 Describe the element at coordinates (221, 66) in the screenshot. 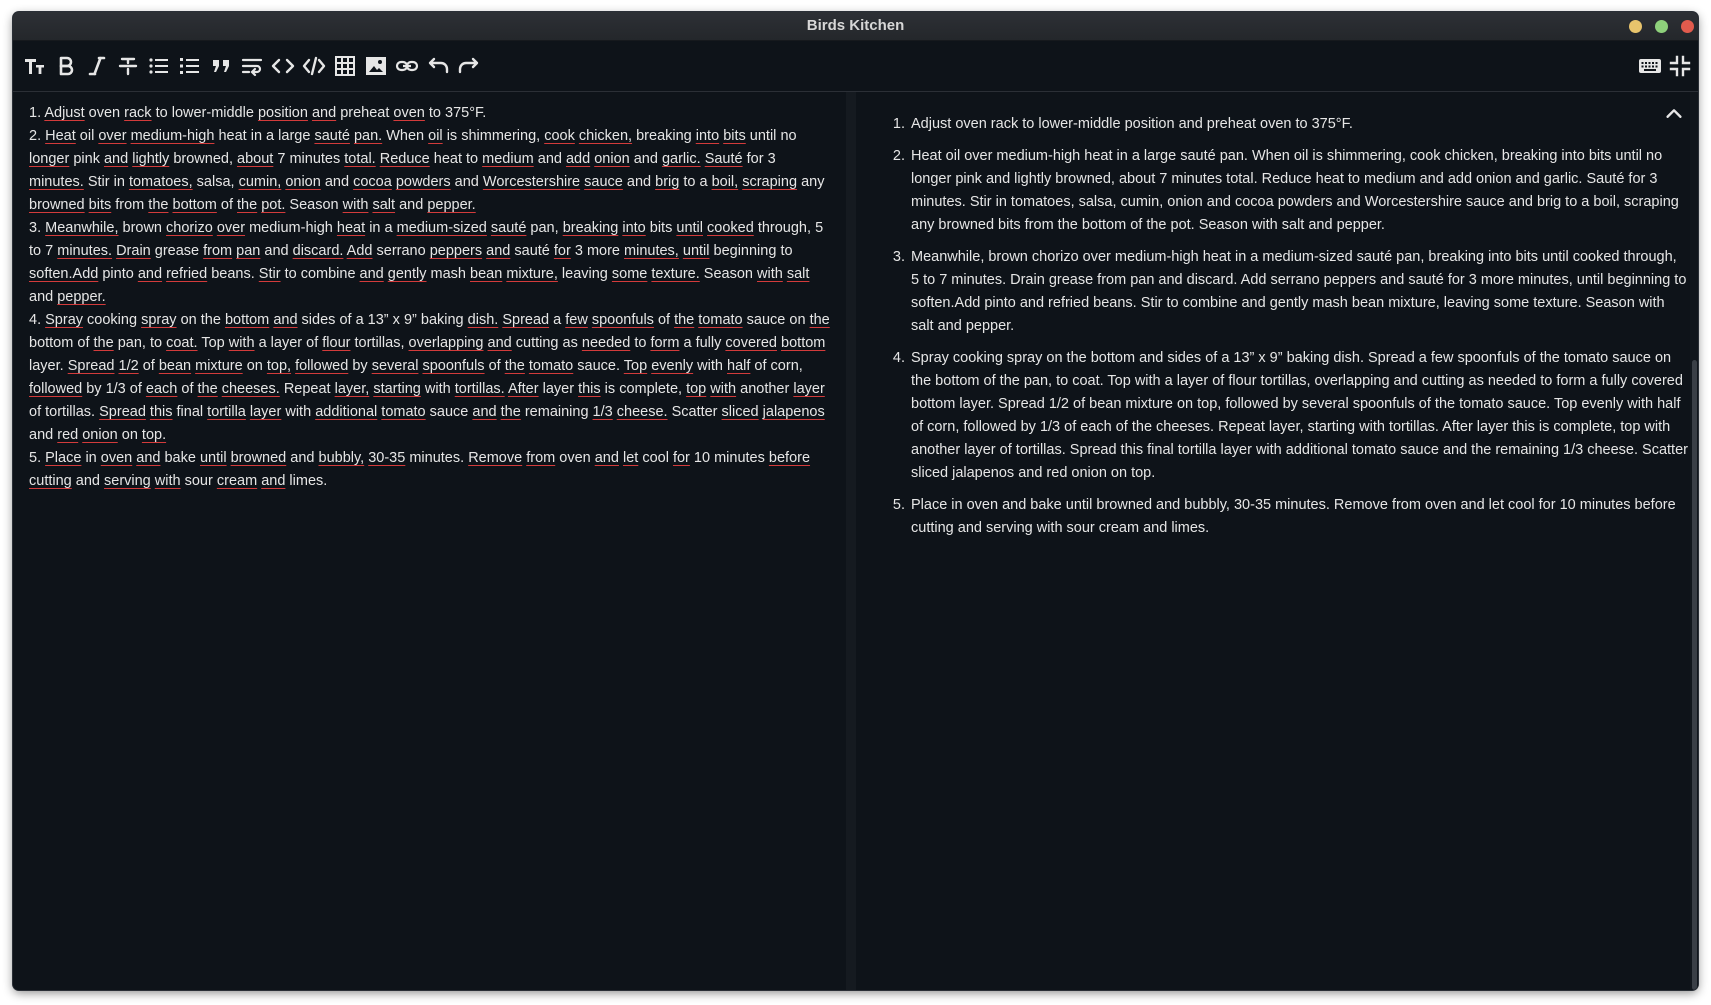

I see `quote-icon` at that location.